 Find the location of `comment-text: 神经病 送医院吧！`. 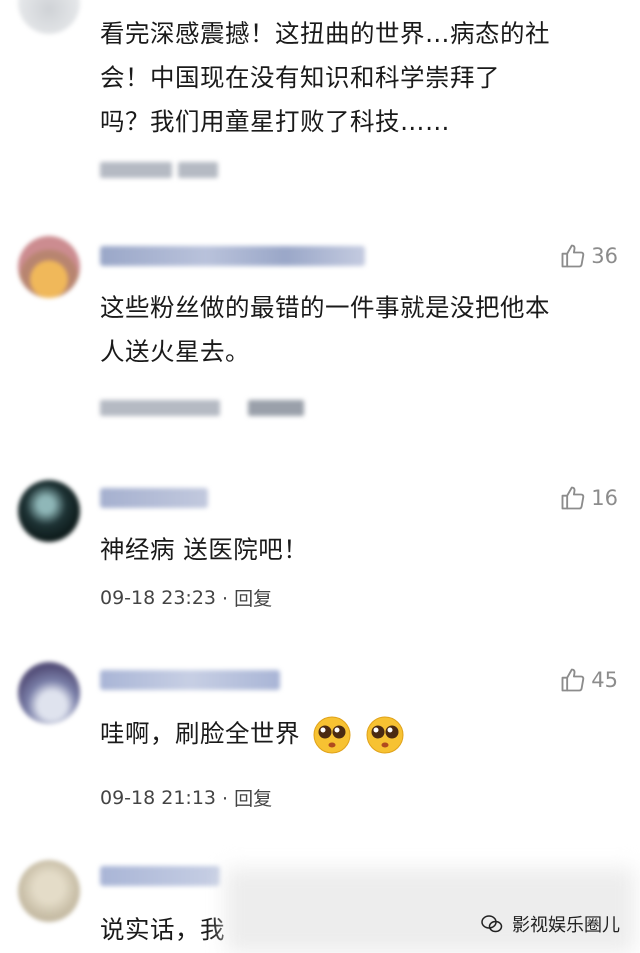

comment-text: 神经病 送医院吧！ is located at coordinates (204, 549).